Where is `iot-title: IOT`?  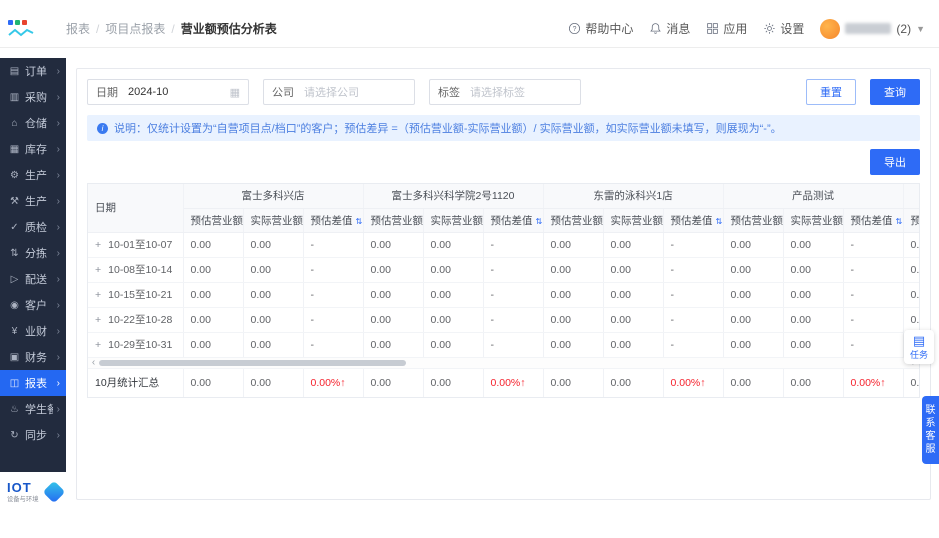 iot-title: IOT is located at coordinates (19, 487).